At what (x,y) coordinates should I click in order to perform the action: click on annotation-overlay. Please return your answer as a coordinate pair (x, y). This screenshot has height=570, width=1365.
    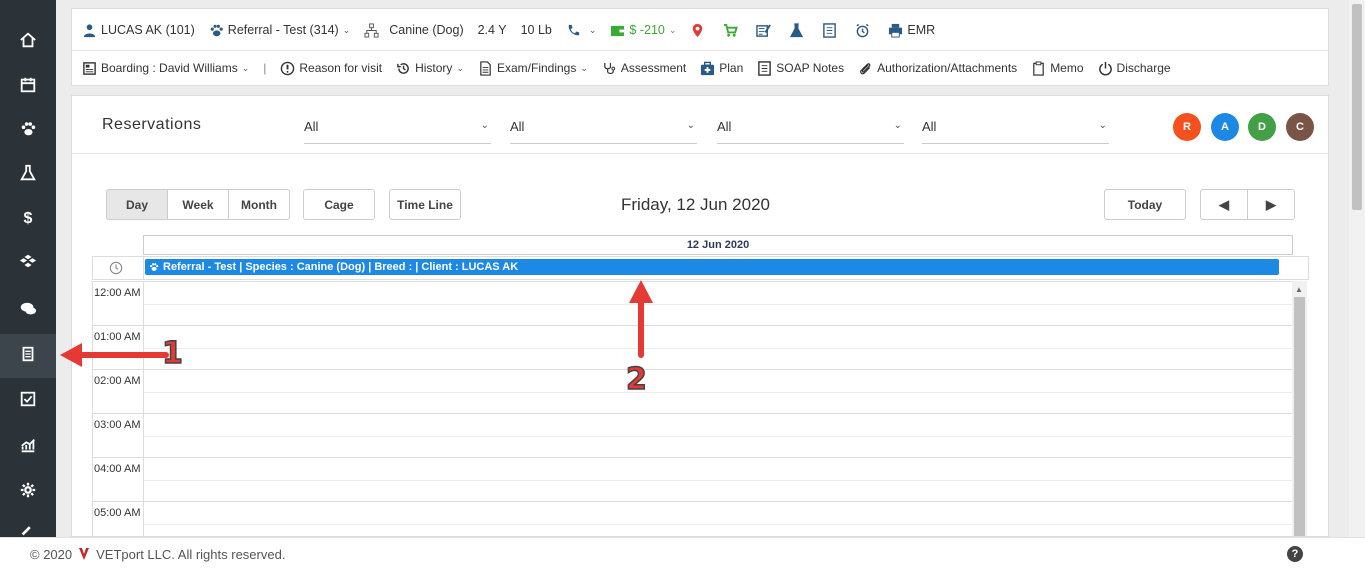
    Looking at the image, I should click on (356, 323).